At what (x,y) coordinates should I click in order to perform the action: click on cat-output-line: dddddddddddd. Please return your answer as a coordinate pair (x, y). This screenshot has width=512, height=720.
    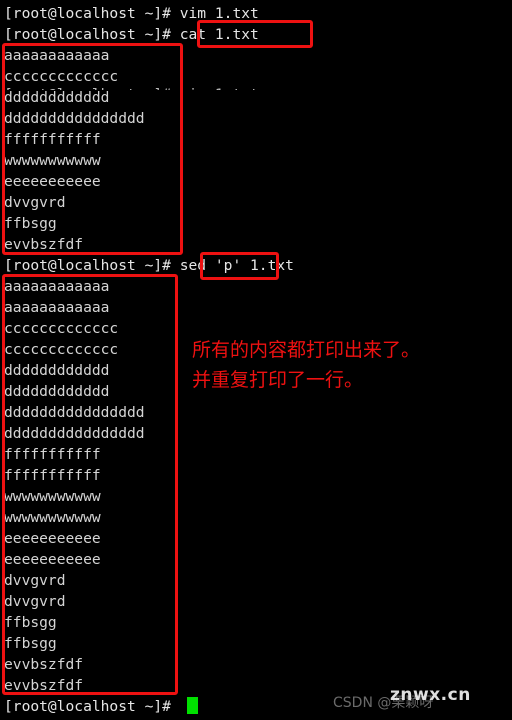
    Looking at the image, I should click on (57, 97).